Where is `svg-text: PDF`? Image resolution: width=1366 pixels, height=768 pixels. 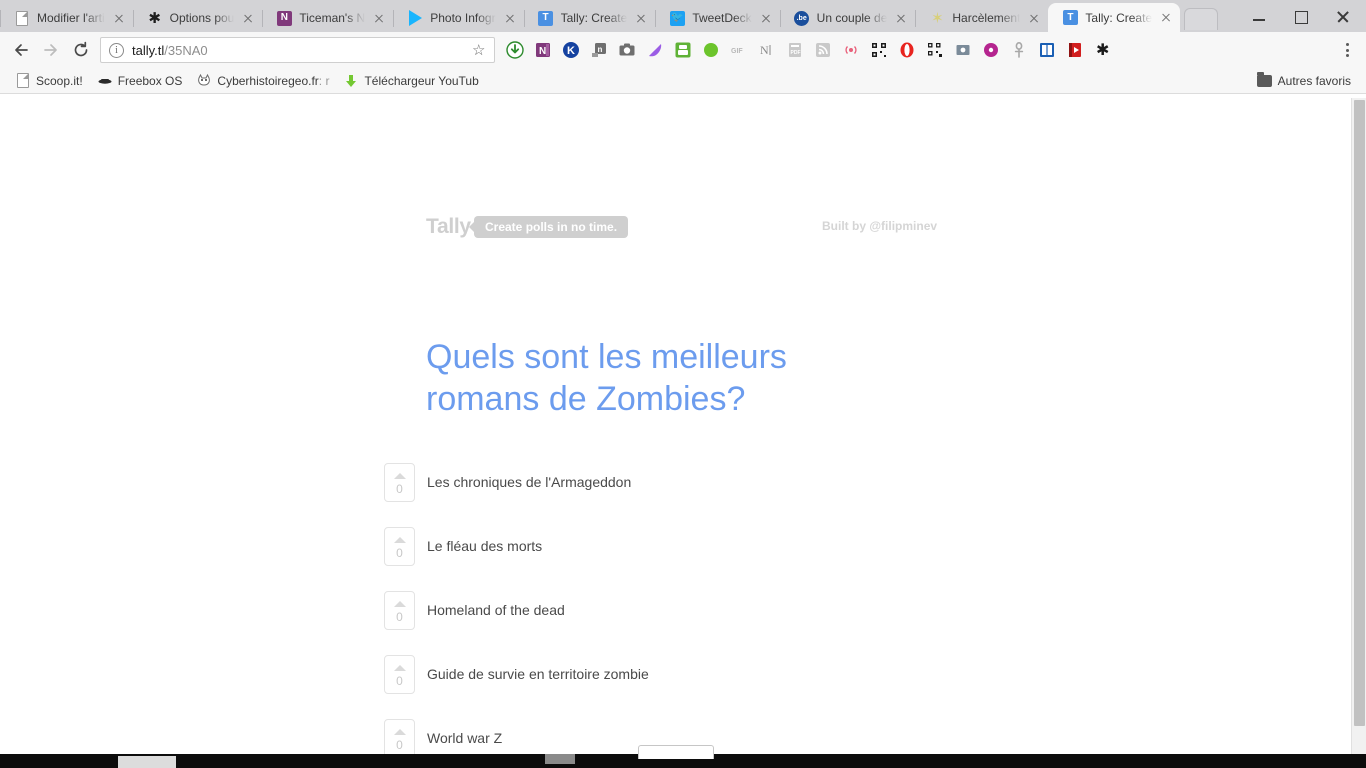
svg-text: PDF is located at coordinates (796, 53).